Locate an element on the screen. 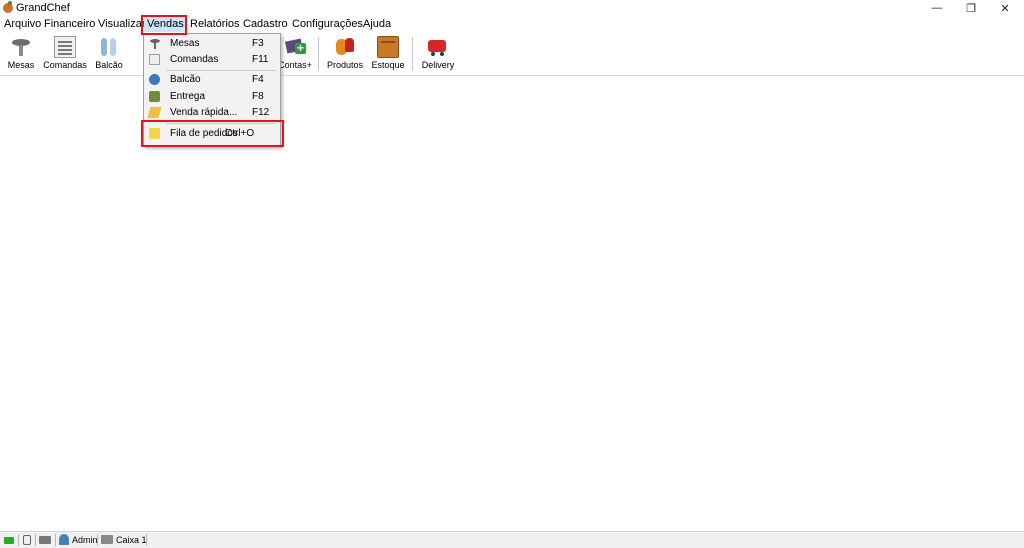  menu-item-shortcut: F4 is located at coordinates (258, 79).